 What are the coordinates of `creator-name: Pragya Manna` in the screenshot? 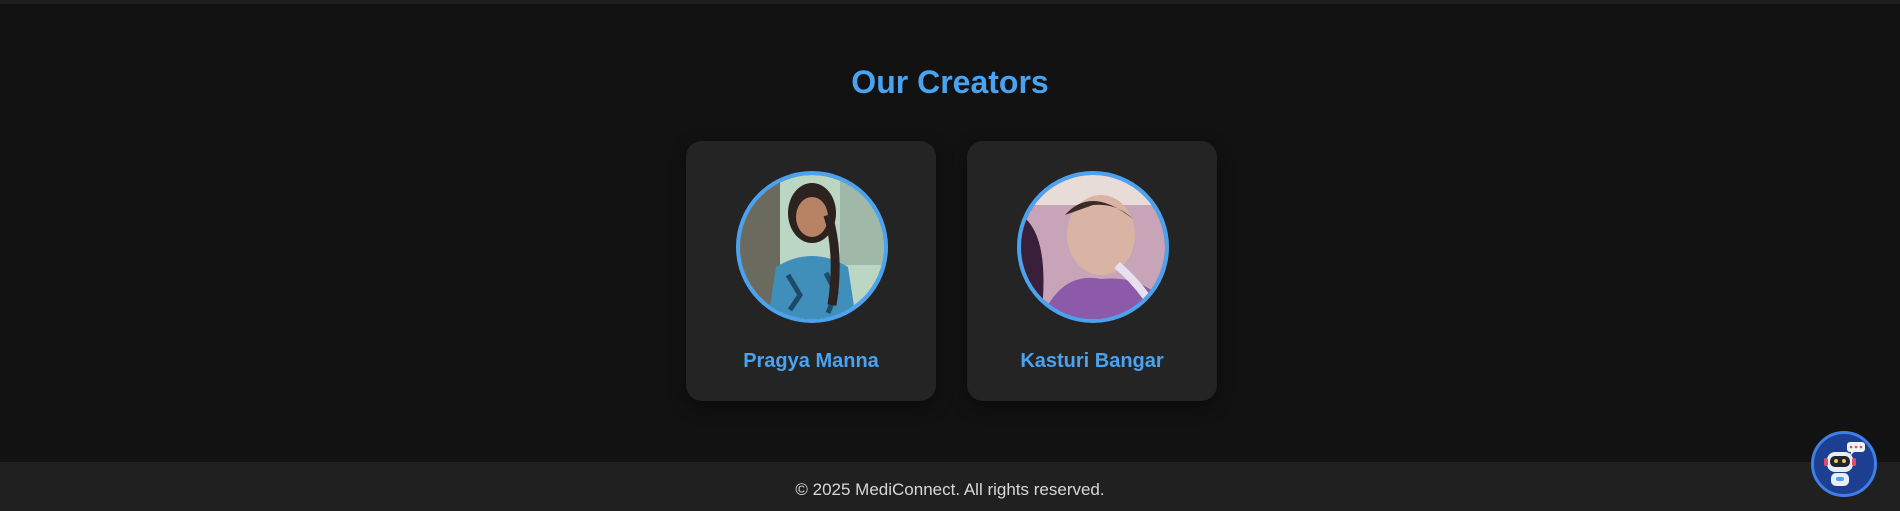 It's located at (811, 361).